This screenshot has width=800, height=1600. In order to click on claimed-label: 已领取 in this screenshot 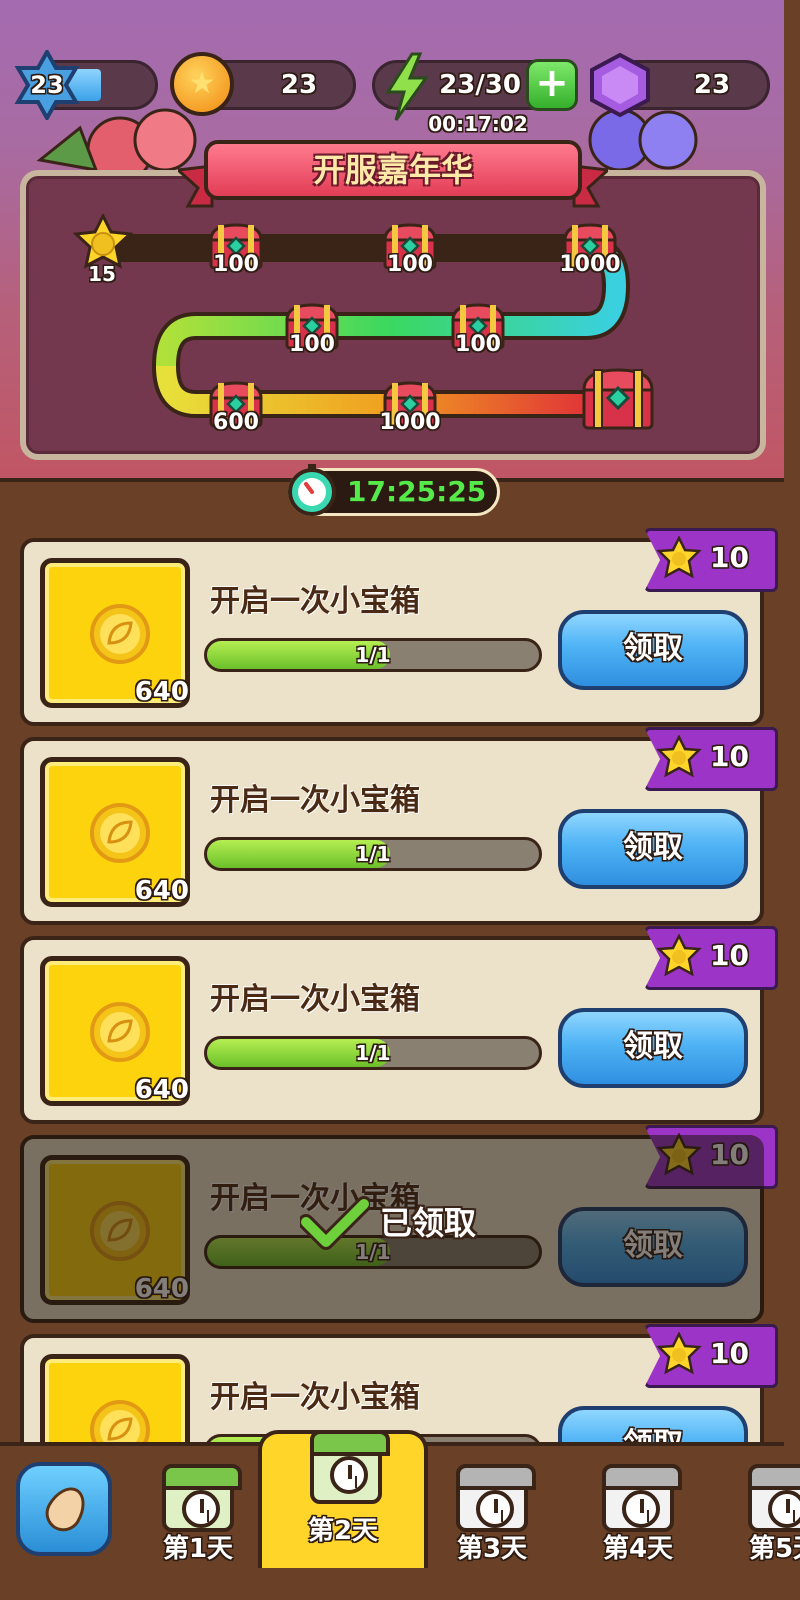, I will do `click(428, 1223)`.